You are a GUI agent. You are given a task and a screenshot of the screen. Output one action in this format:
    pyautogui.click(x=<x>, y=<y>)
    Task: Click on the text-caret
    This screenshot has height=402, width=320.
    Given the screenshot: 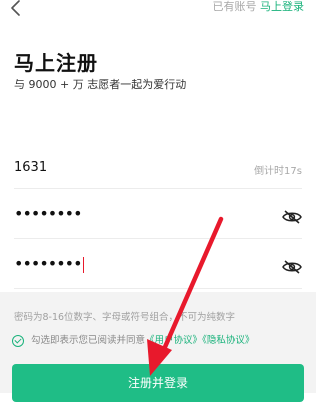 What is the action you would take?
    pyautogui.click(x=83, y=264)
    